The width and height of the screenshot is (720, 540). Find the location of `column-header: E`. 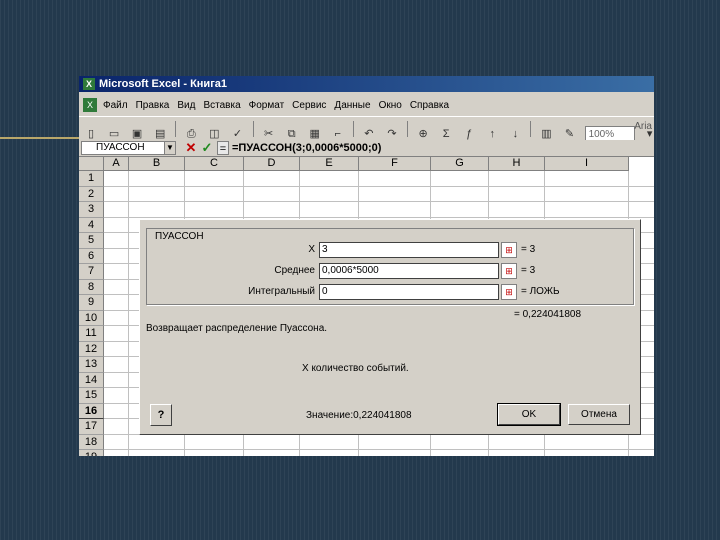

column-header: E is located at coordinates (329, 164).